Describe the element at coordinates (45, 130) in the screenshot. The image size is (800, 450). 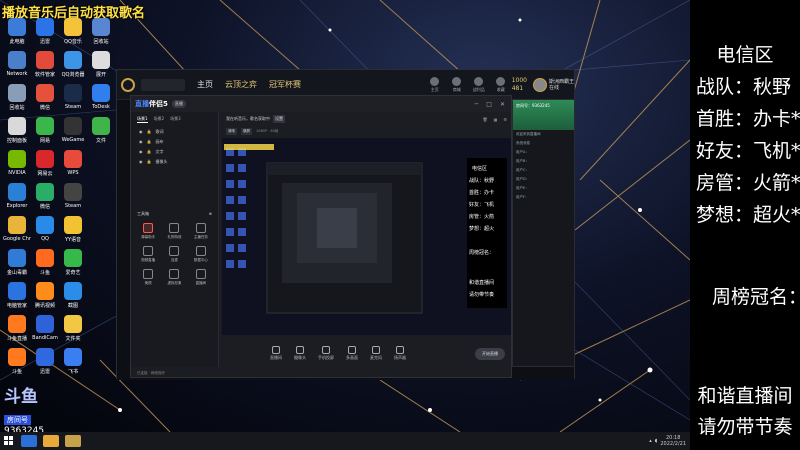
I see `desktop-icon: 网易` at that location.